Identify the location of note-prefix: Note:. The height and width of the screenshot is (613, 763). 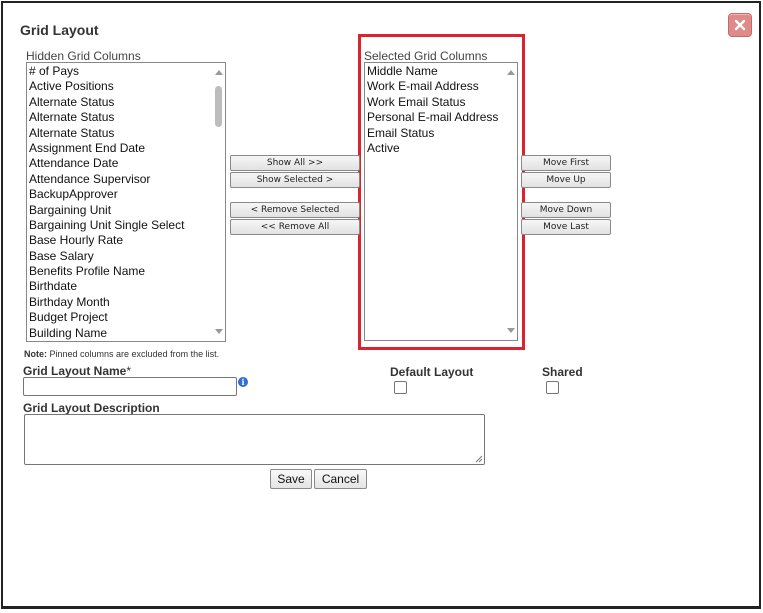
(35, 354).